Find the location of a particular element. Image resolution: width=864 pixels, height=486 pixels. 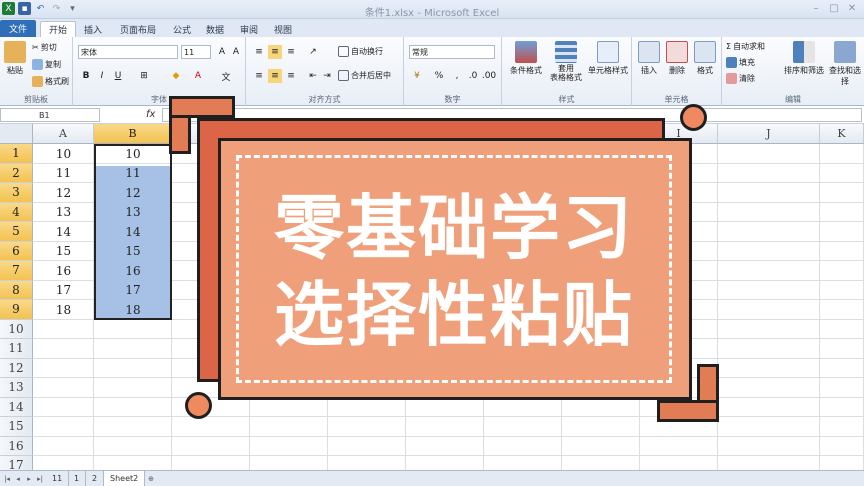

row-header: 1 is located at coordinates (16, 154).